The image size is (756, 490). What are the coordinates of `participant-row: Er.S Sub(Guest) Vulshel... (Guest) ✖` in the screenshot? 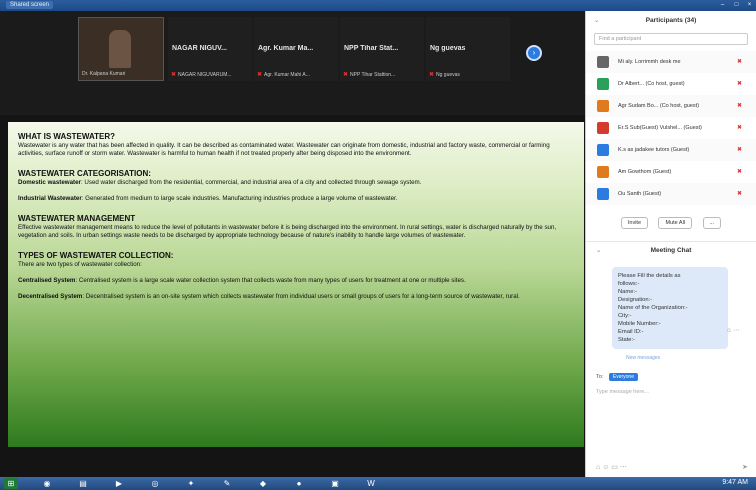 It's located at (671, 128).